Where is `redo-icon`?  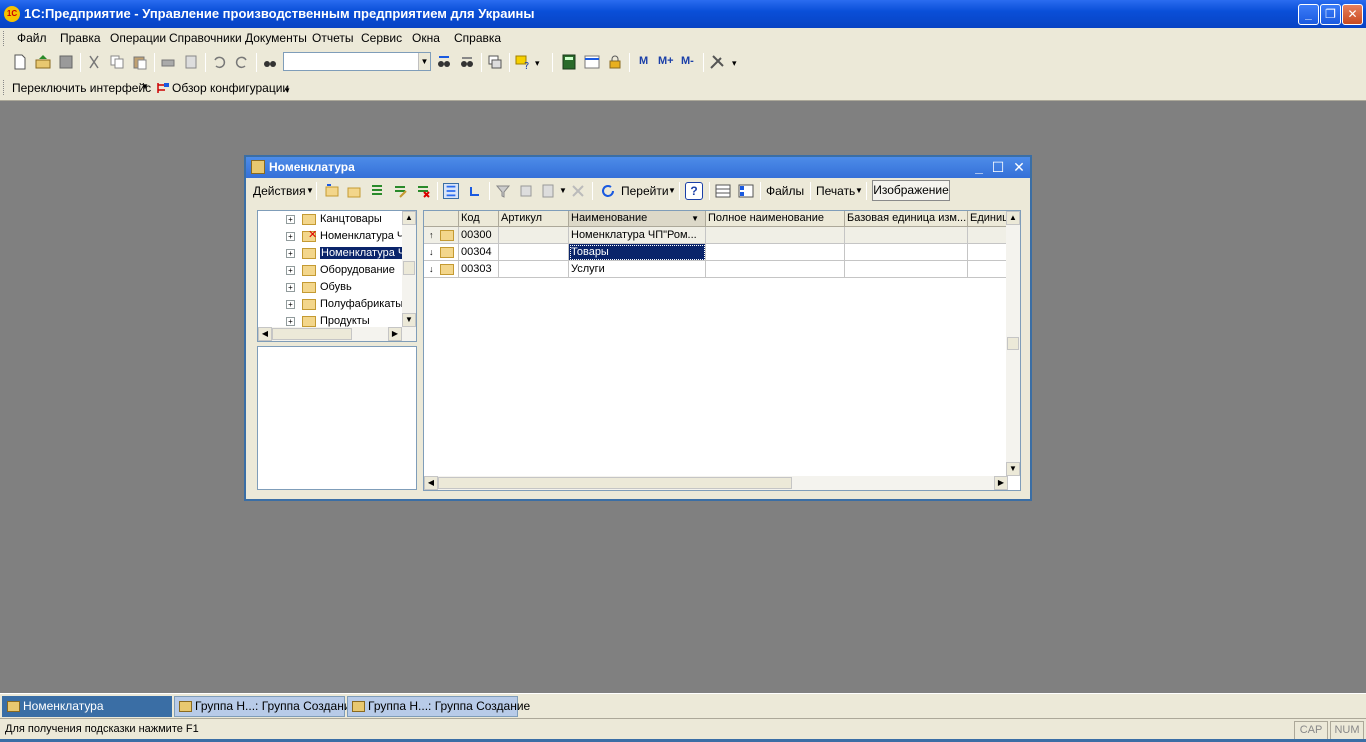 redo-icon is located at coordinates (242, 62).